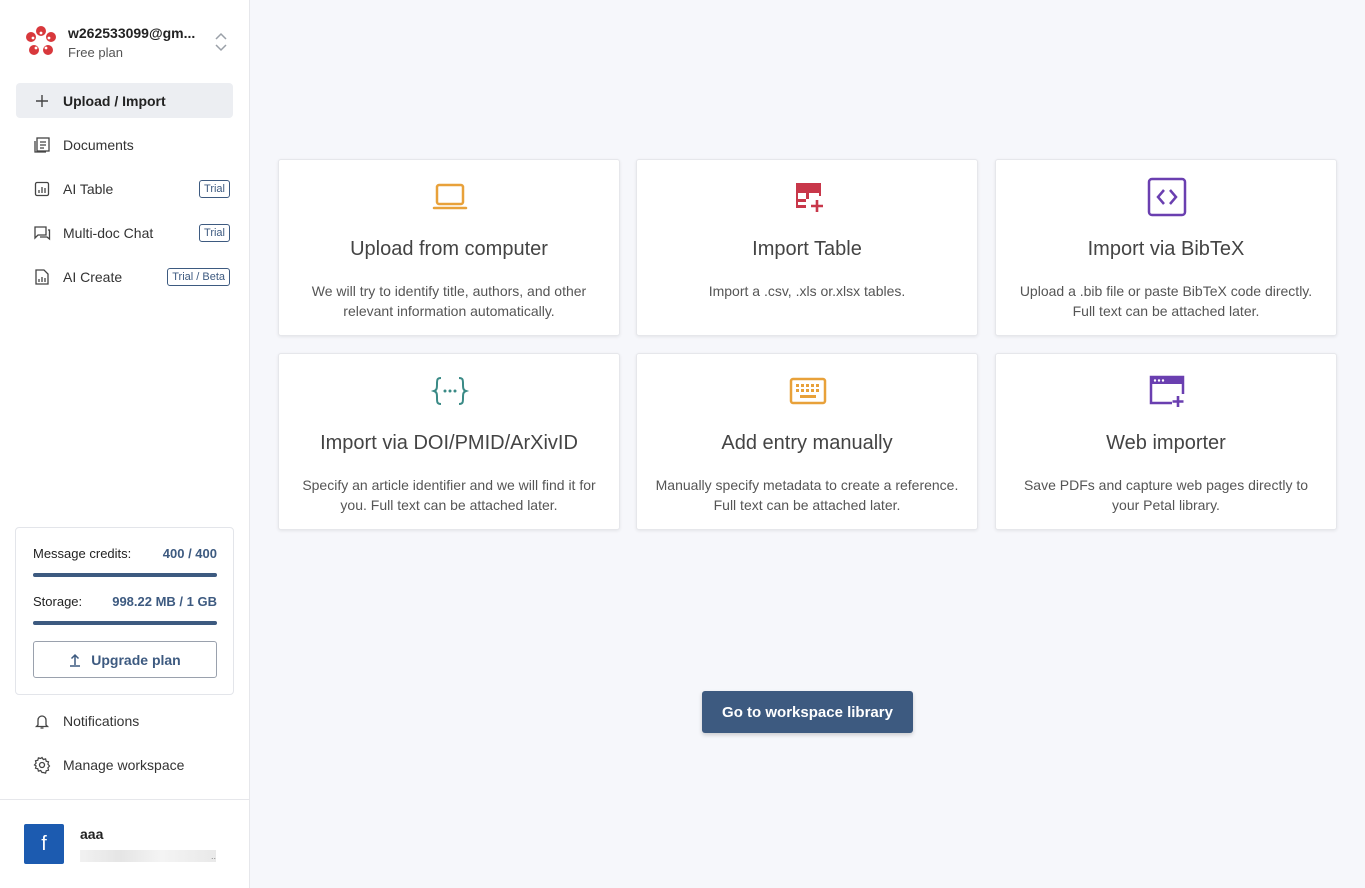 This screenshot has height=888, width=1365. I want to click on browser-plus-icon, so click(1167, 391).